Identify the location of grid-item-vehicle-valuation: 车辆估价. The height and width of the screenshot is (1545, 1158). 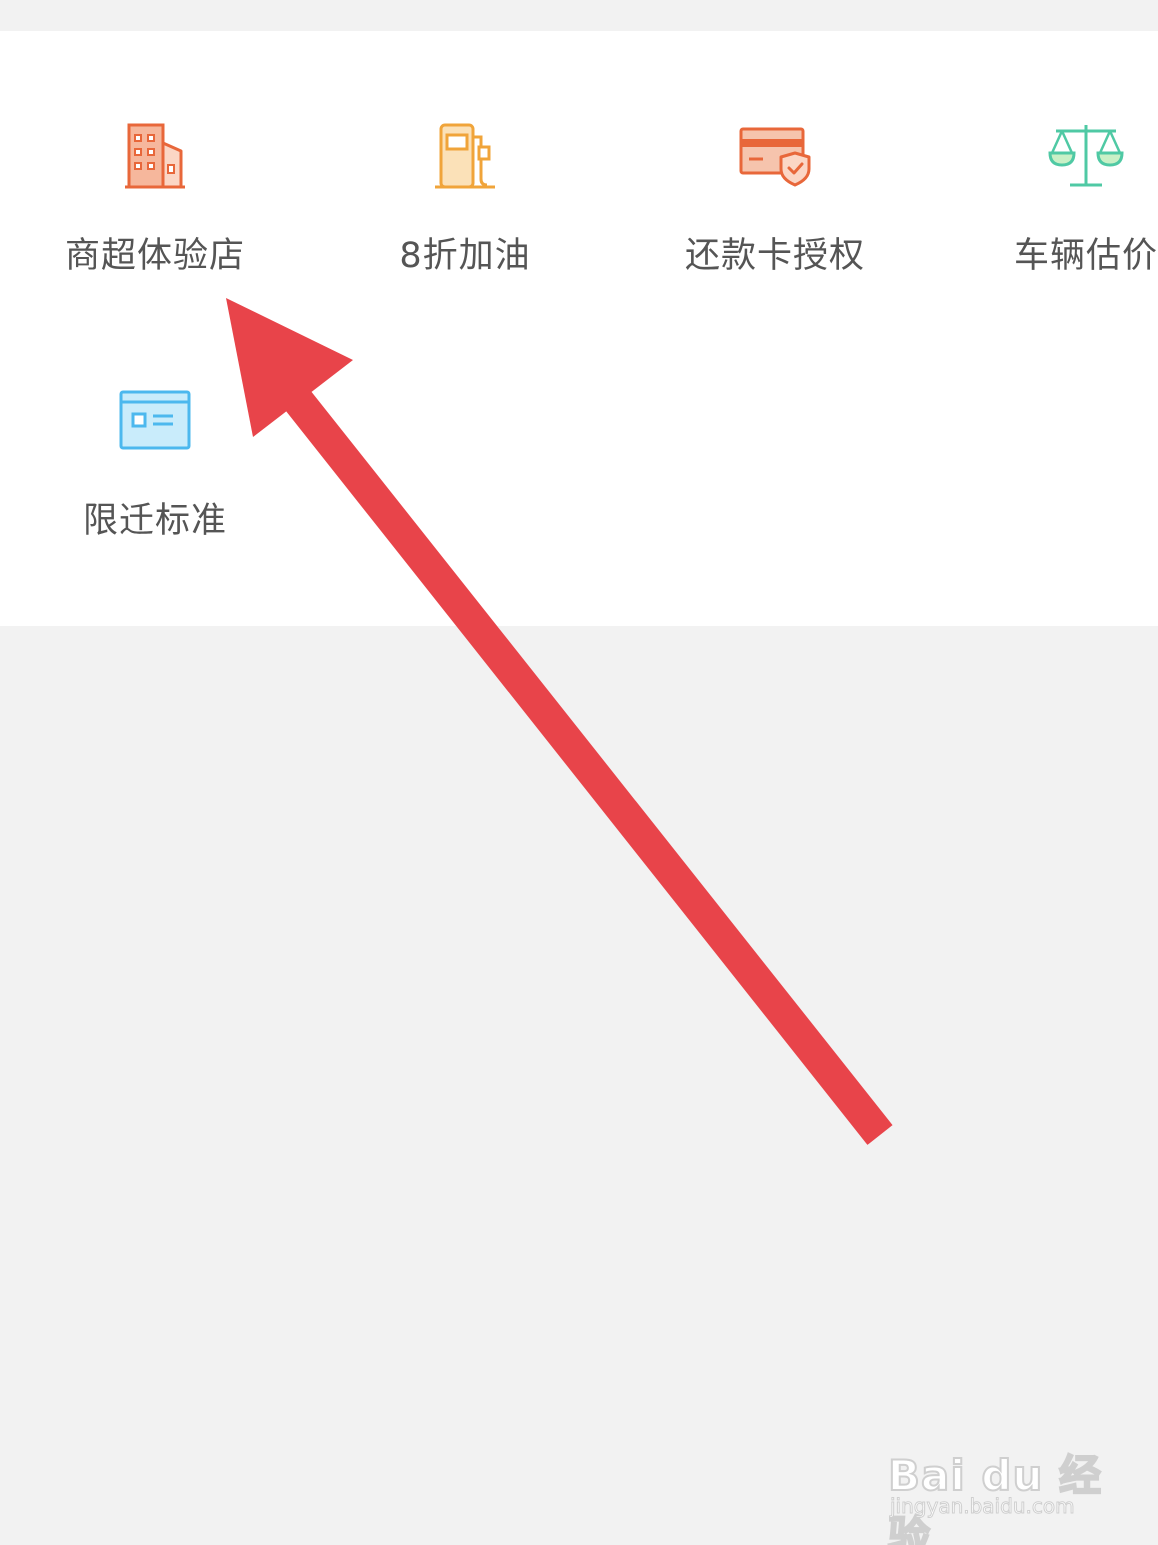
(1062, 209).